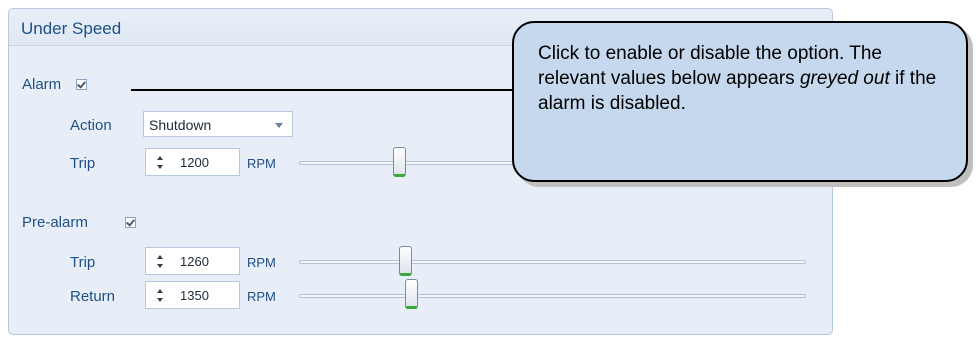 This screenshot has height=338, width=976. Describe the element at coordinates (844, 78) in the screenshot. I see `callout-text-emphasis: greyed out` at that location.